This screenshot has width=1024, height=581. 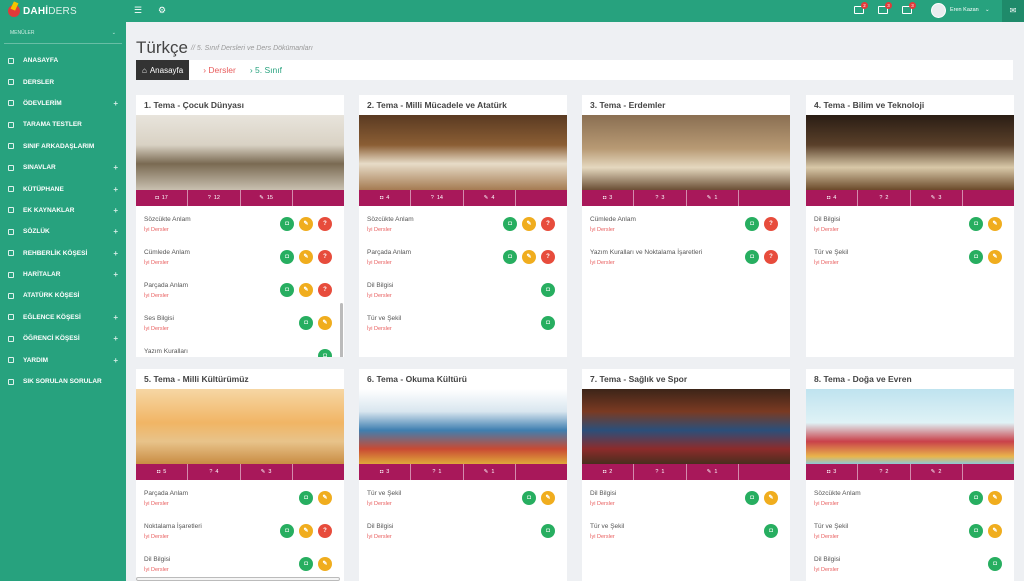 I want to click on sidebar-item: ATATÜRK KÖŞESİ, so click(x=63, y=295).